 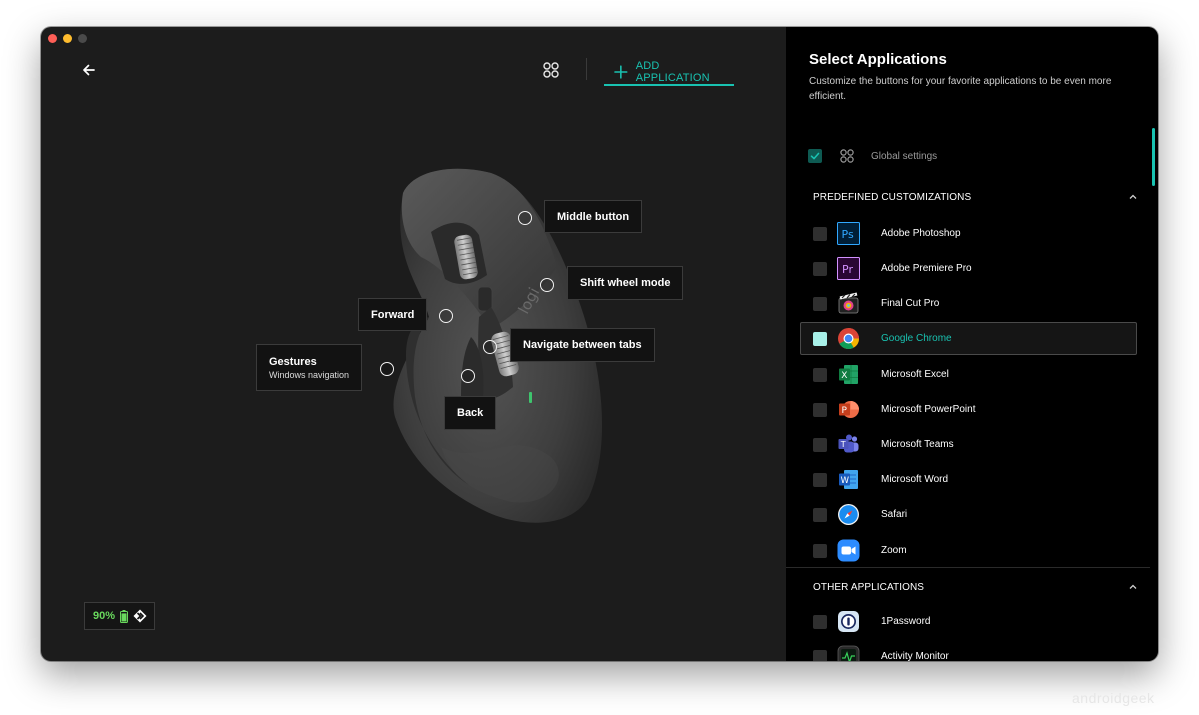 I want to click on all-apps-button, so click(x=551, y=70).